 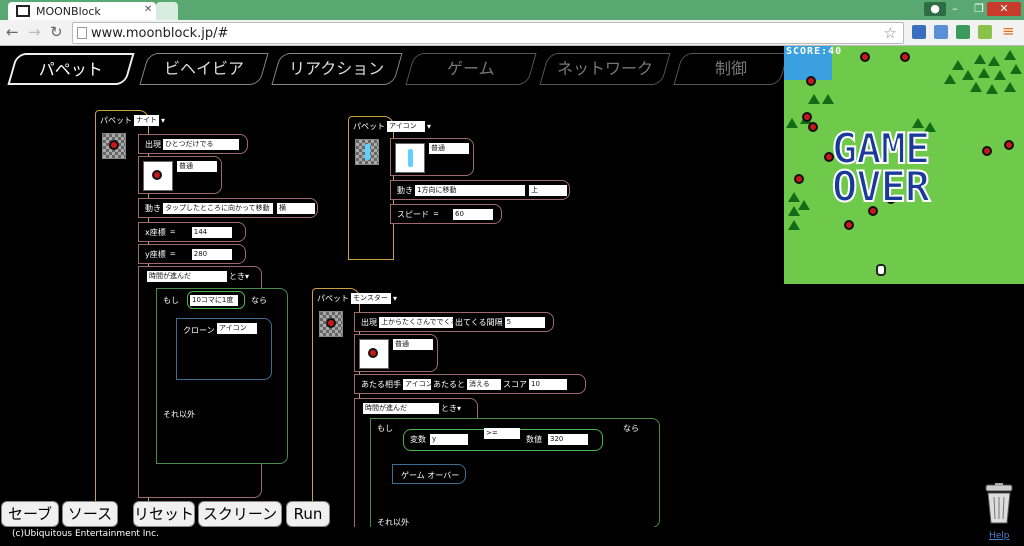 What do you see at coordinates (85, 534) in the screenshot?
I see `copyright-text: (c)Ubiquitous Entertainment Inc.` at bounding box center [85, 534].